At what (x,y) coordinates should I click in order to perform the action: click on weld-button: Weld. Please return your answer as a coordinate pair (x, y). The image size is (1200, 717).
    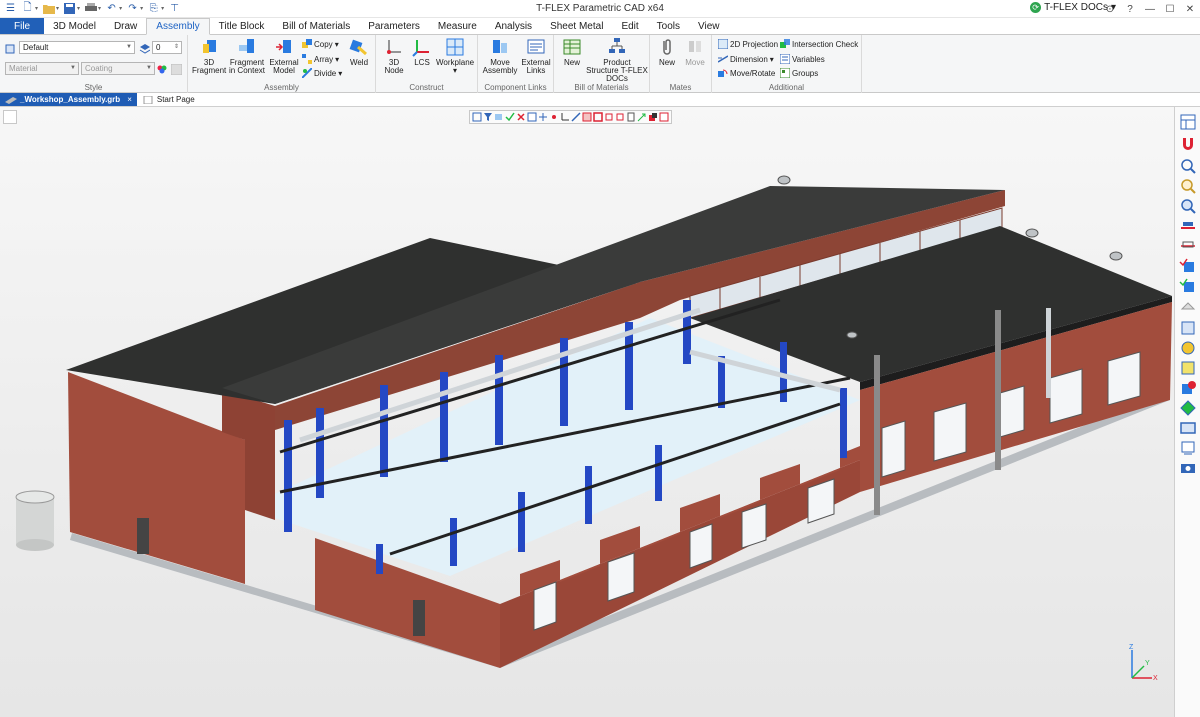
    Looking at the image, I should click on (359, 52).